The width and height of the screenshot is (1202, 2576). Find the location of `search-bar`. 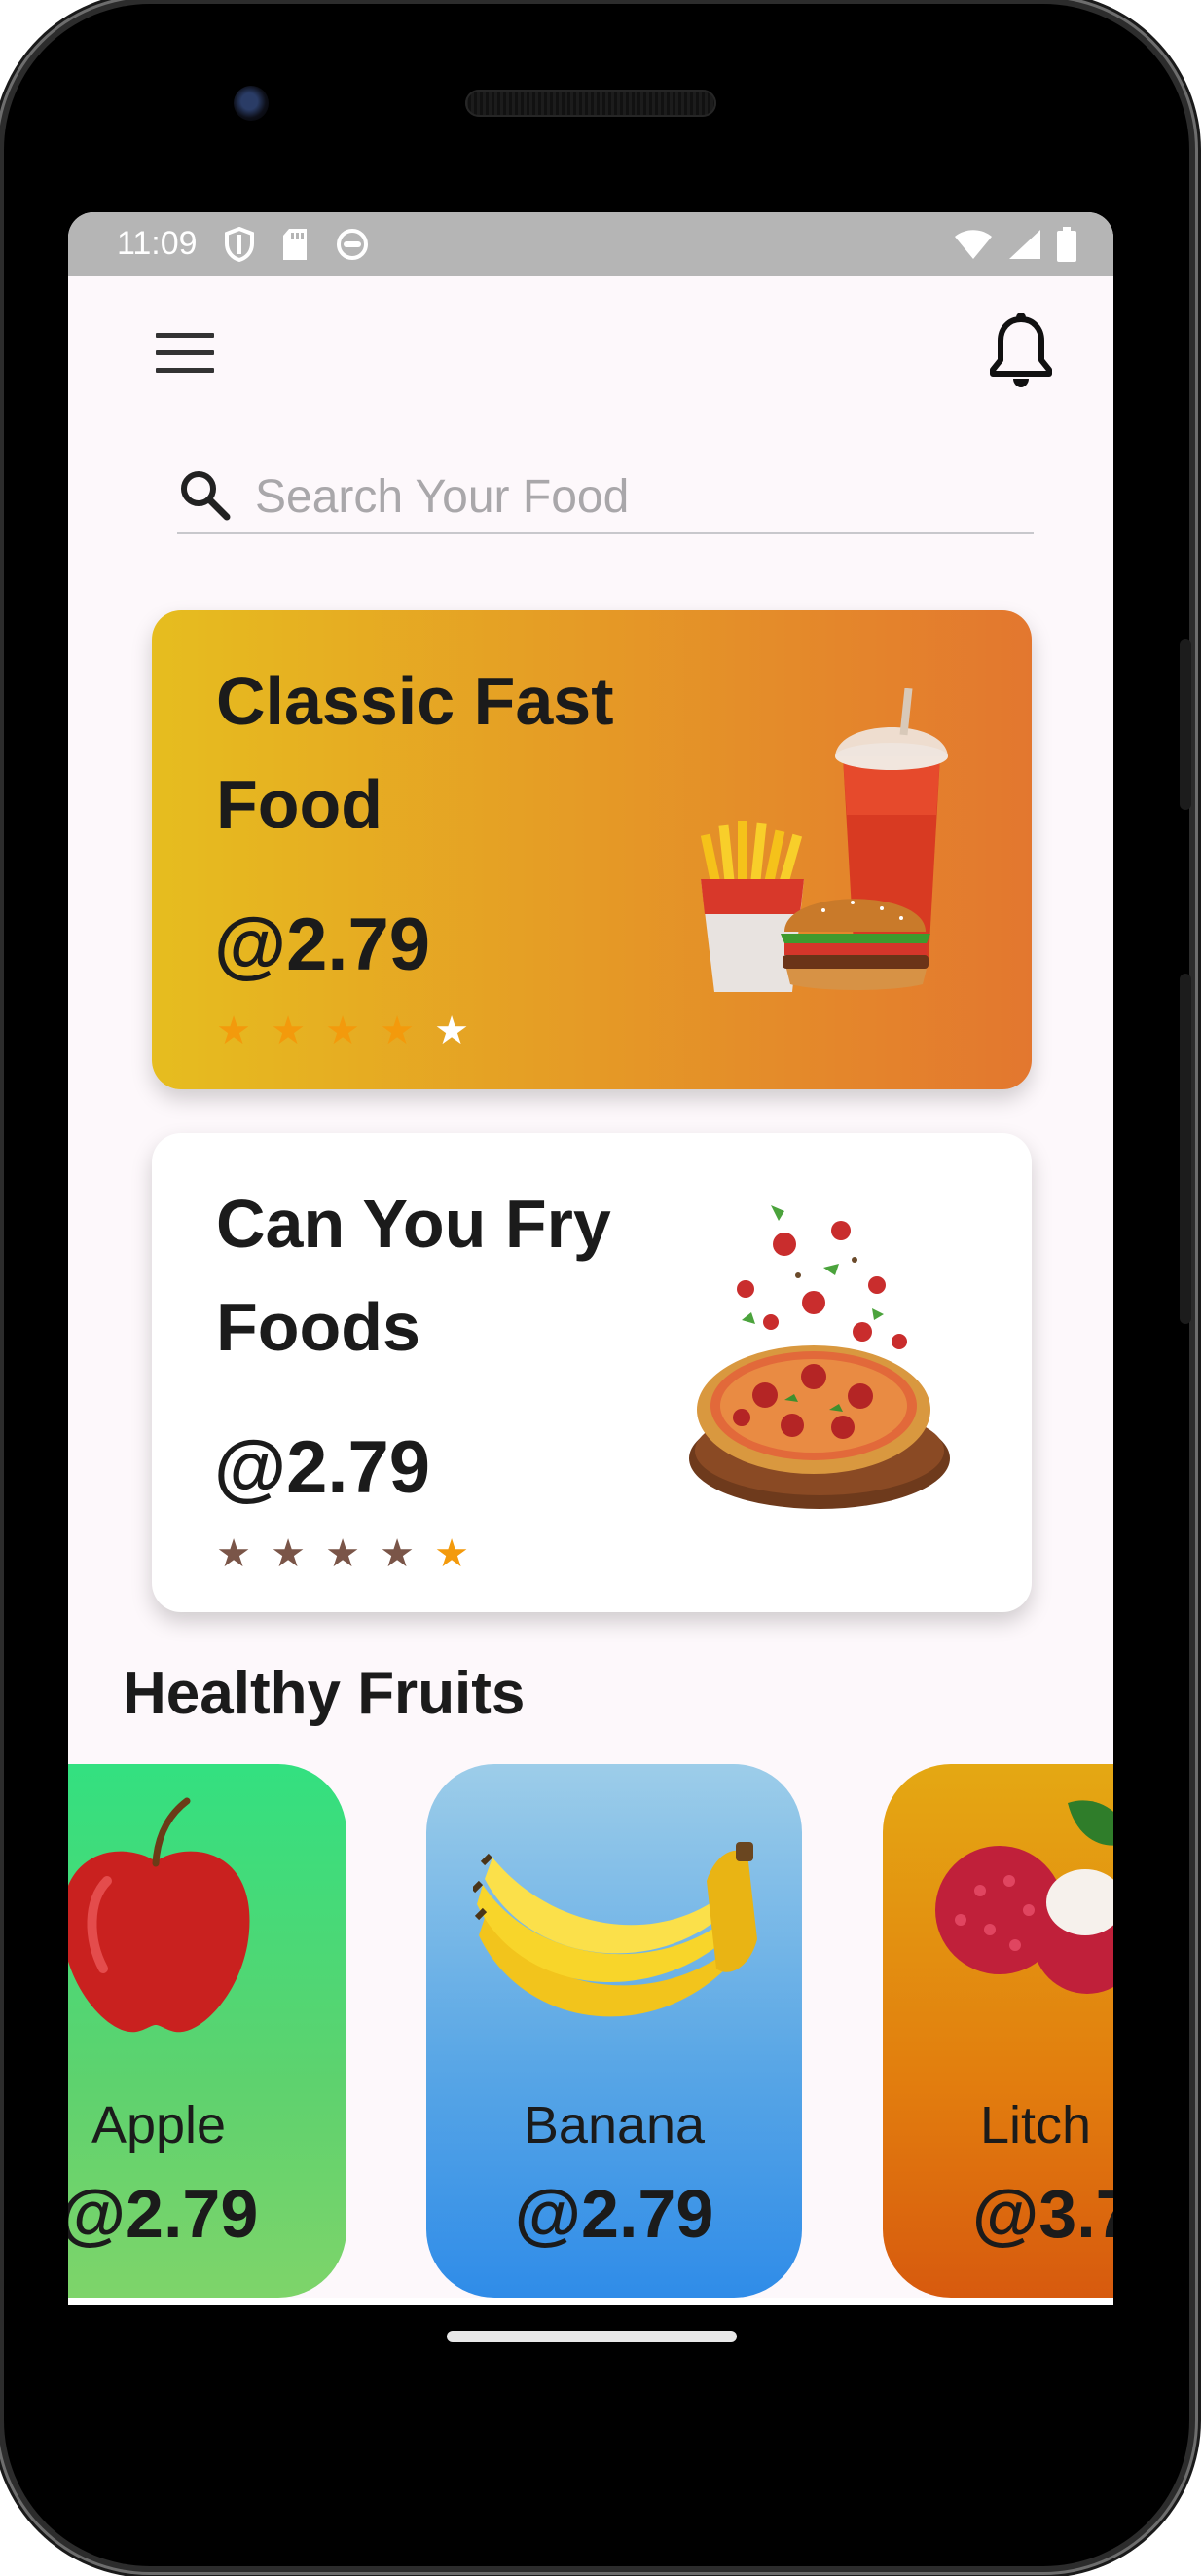

search-bar is located at coordinates (605, 497).